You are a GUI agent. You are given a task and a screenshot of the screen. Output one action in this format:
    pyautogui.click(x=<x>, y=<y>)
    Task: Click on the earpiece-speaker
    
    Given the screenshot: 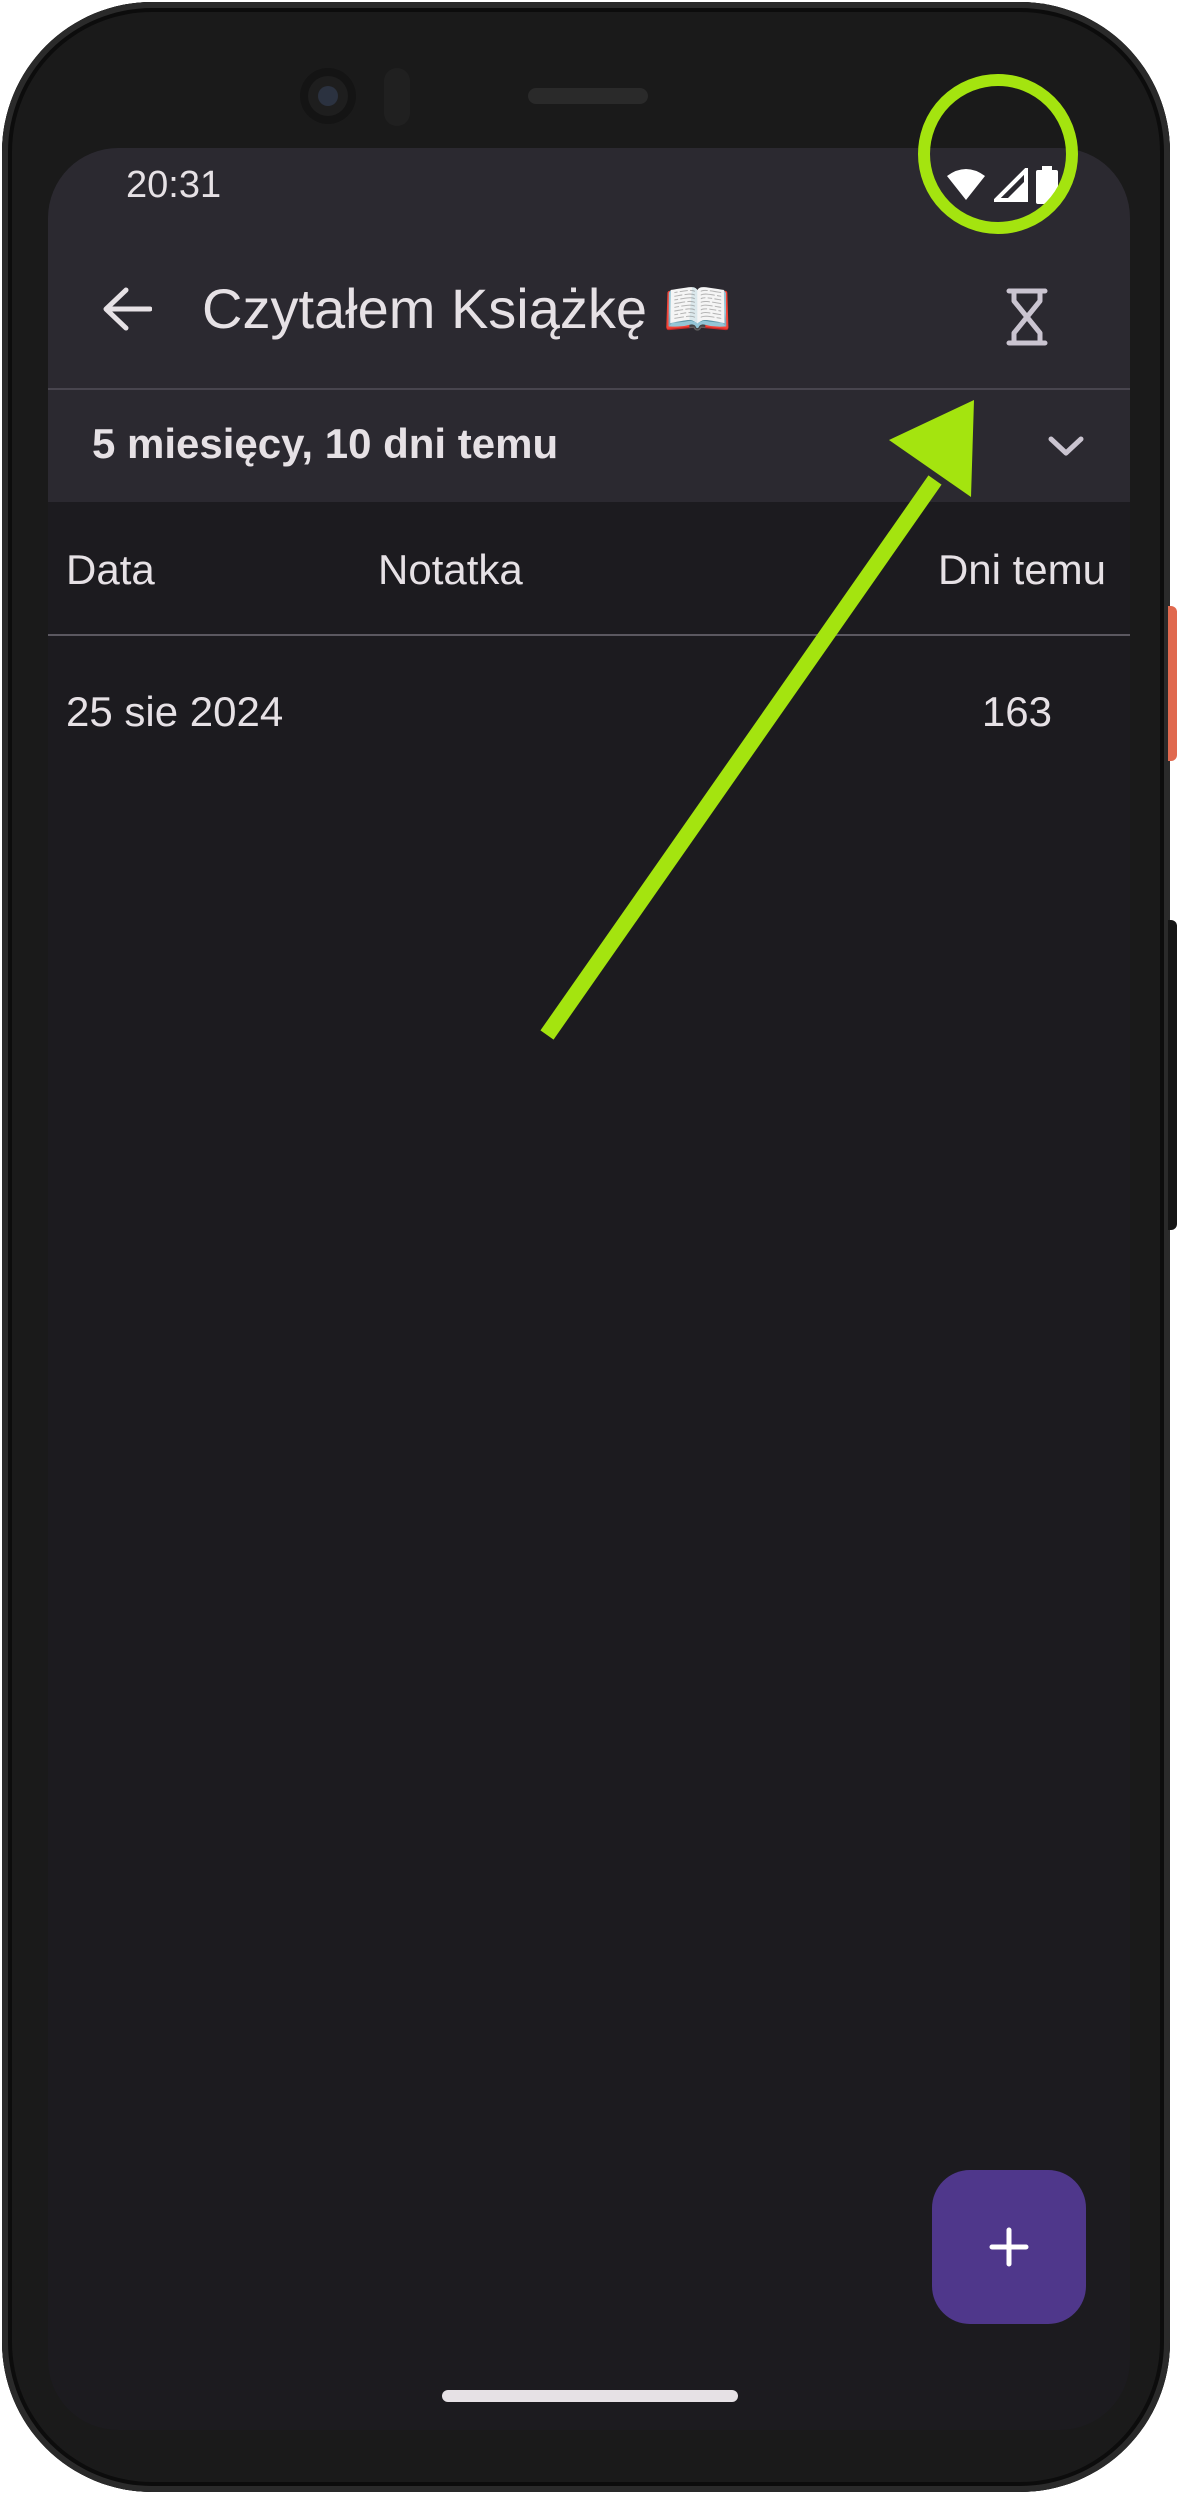 What is the action you would take?
    pyautogui.click(x=588, y=96)
    